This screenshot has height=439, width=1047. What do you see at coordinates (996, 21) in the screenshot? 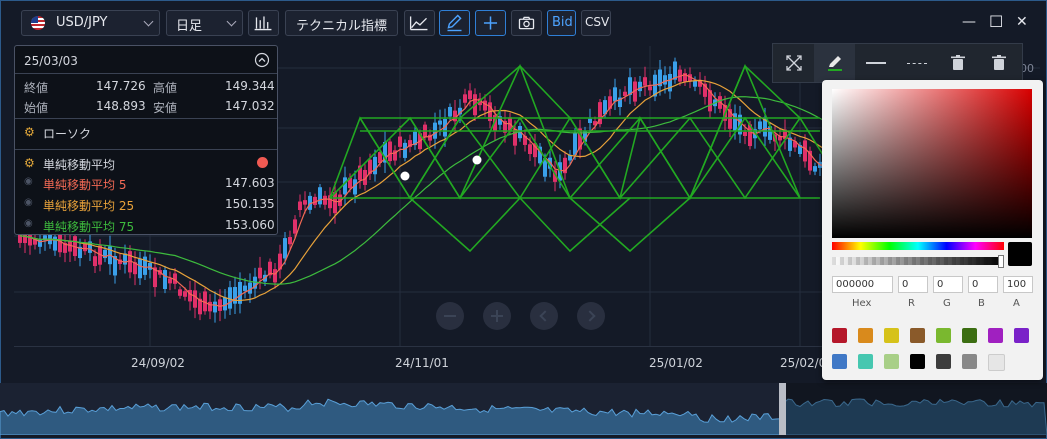
I see `maximize-icon: ☐` at bounding box center [996, 21].